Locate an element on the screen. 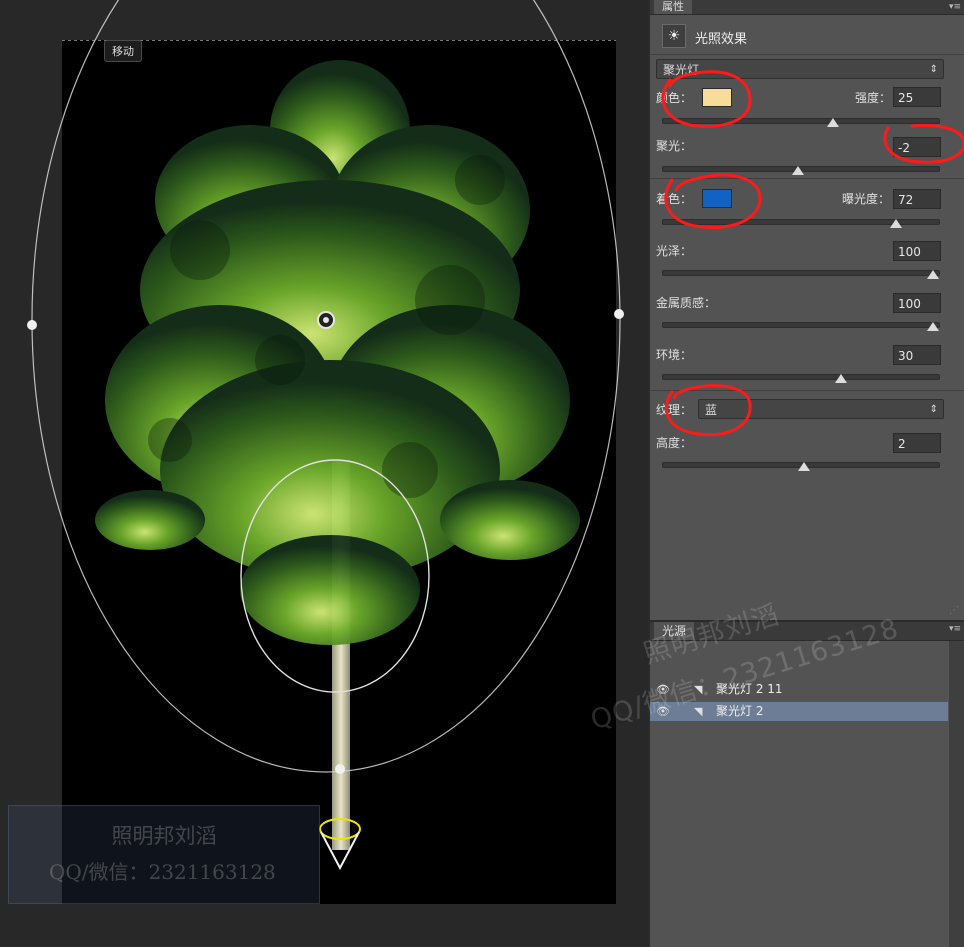  hotspot-input: -2 is located at coordinates (917, 147).